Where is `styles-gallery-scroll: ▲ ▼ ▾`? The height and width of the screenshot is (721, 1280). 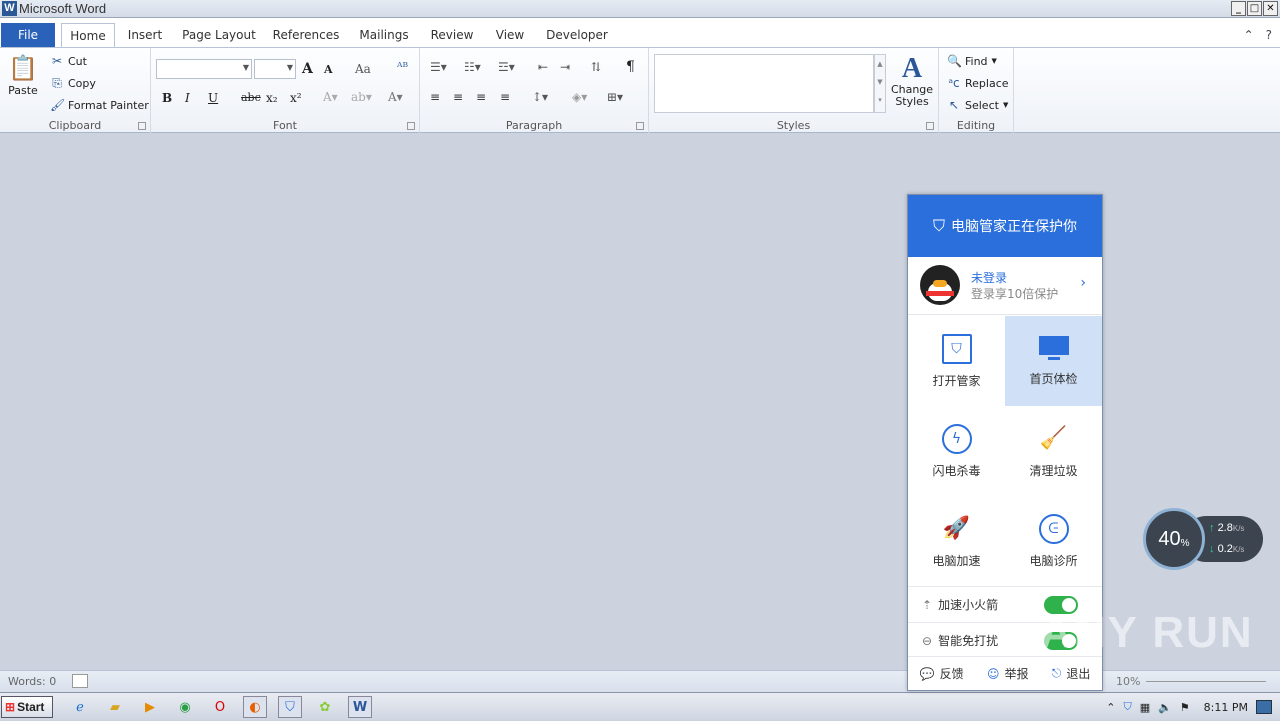 styles-gallery-scroll: ▲ ▼ ▾ is located at coordinates (880, 83).